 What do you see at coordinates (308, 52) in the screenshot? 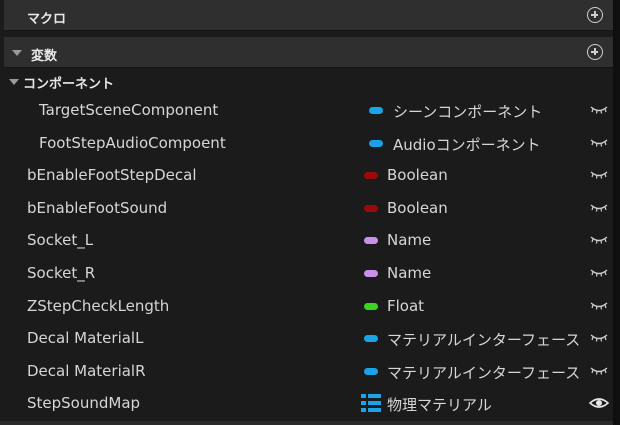
I see `variables-section-header: 変数` at bounding box center [308, 52].